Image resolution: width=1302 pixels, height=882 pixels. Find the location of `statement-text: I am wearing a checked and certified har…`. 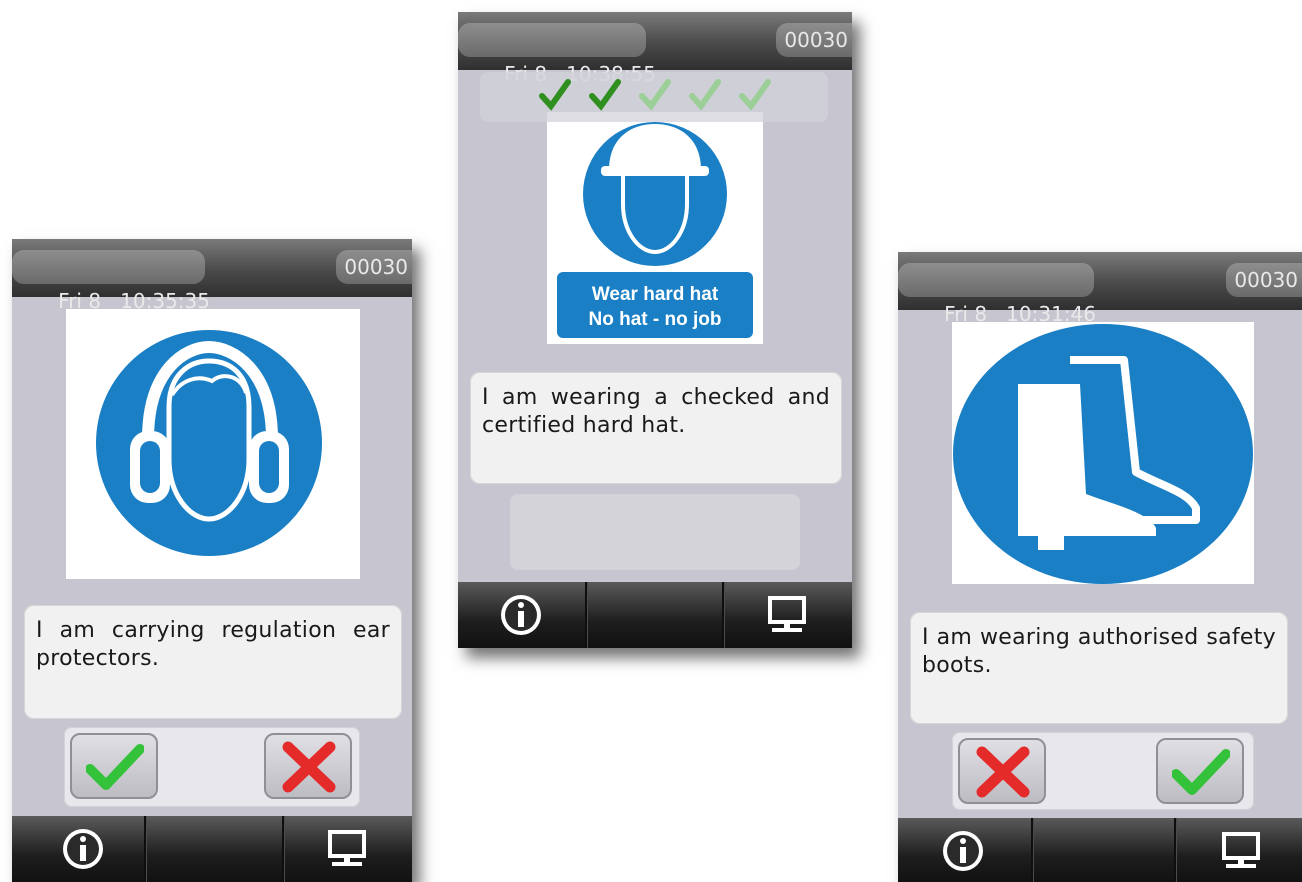

statement-text: I am wearing a checked and certified har… is located at coordinates (656, 428).